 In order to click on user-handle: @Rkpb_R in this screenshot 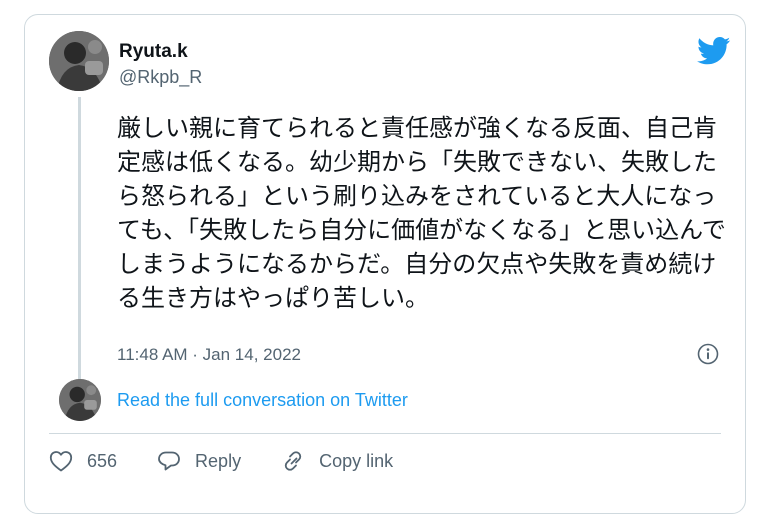, I will do `click(160, 77)`.